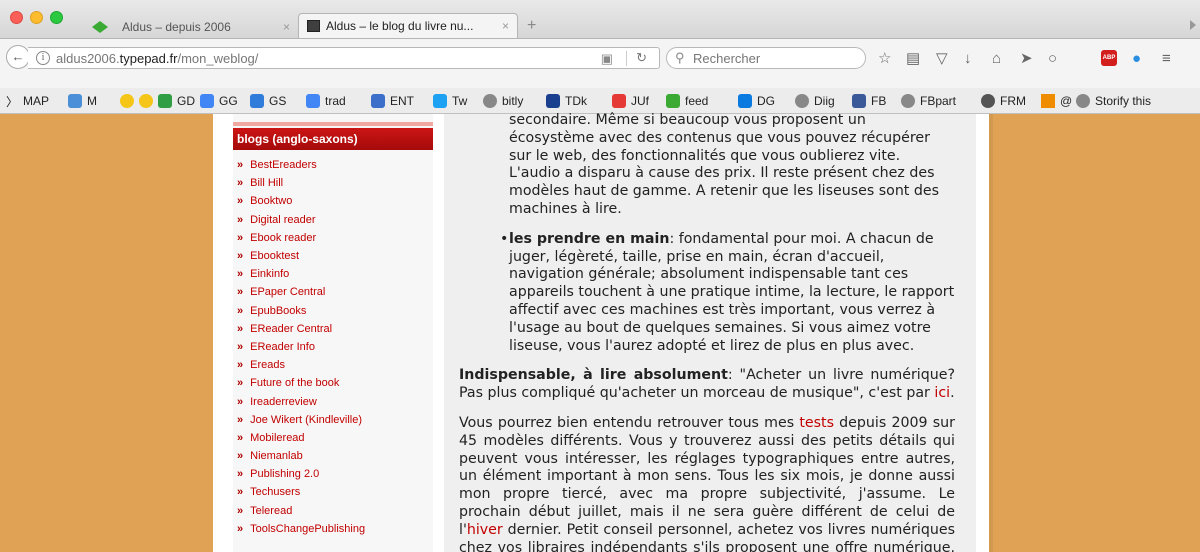  Describe the element at coordinates (301, 256) in the screenshot. I see `sidebar-link: » Ebooktest` at that location.